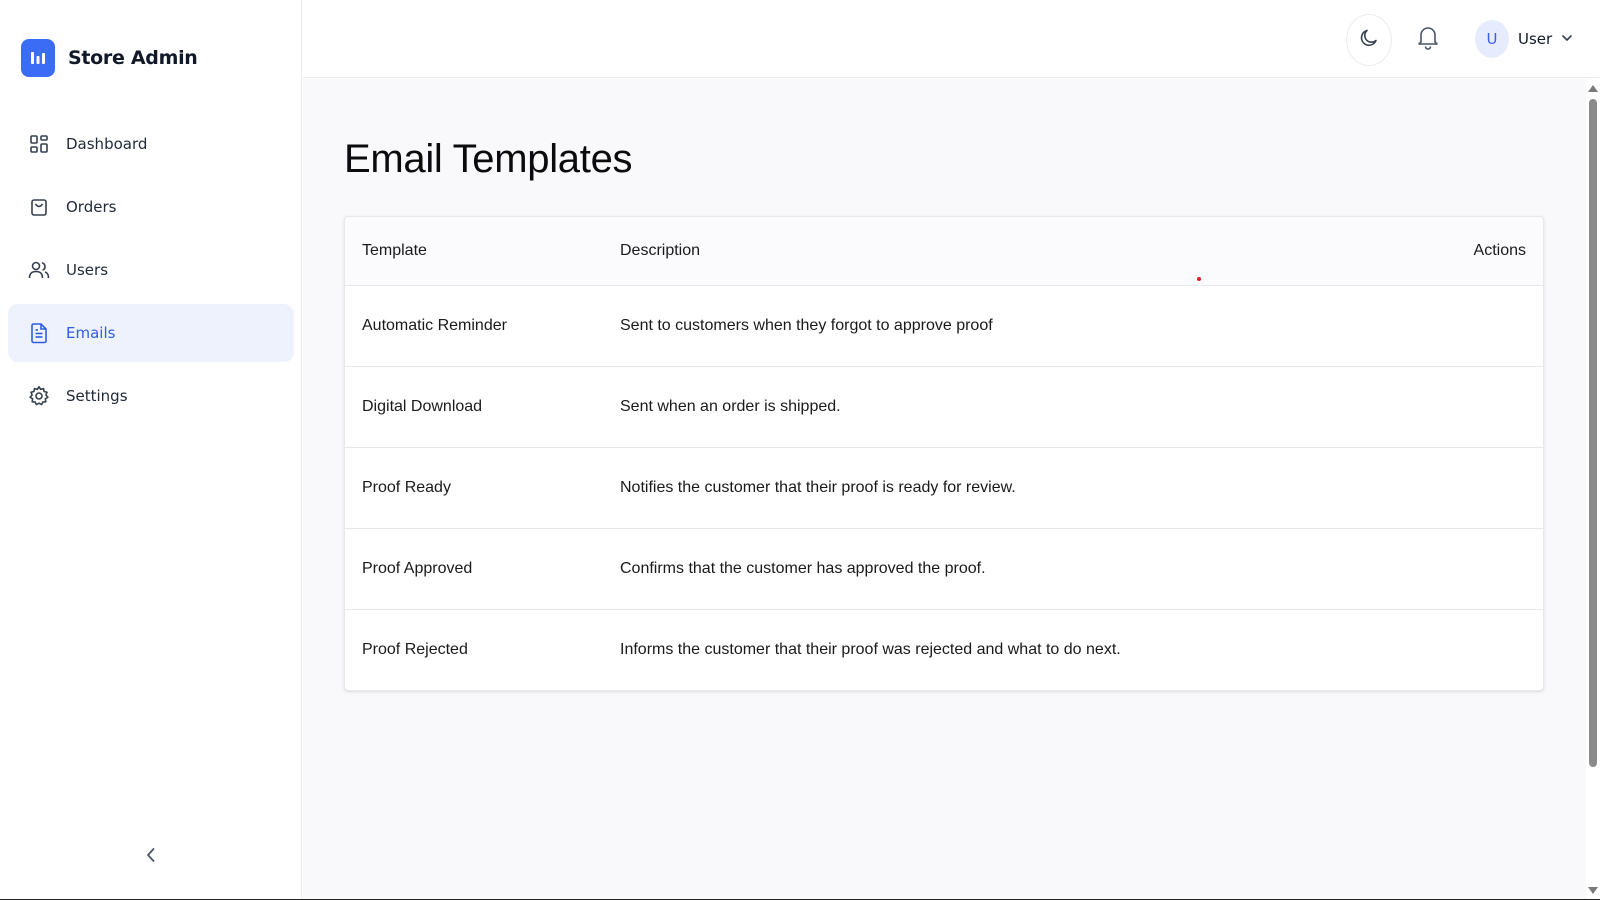  I want to click on sidebar-item-emails: Emails, so click(151, 333).